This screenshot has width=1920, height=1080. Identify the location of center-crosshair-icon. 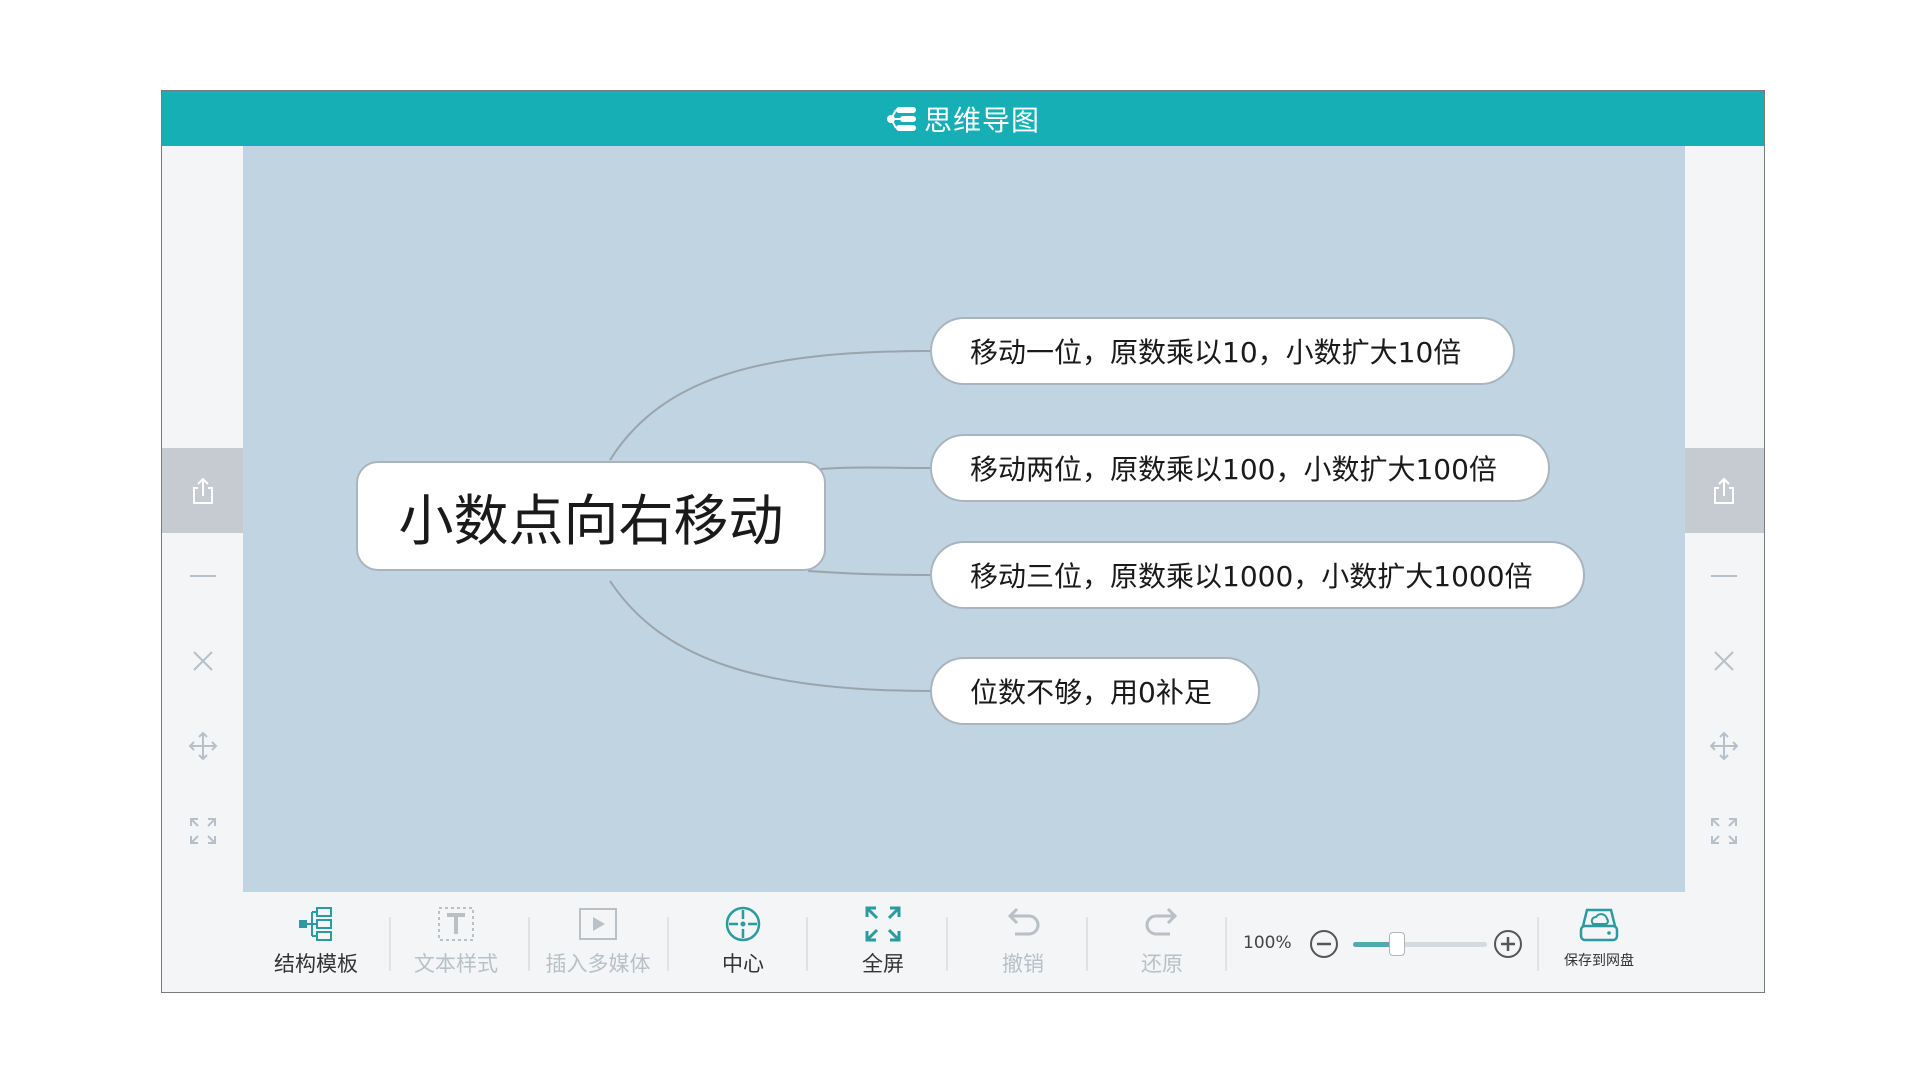
(743, 924).